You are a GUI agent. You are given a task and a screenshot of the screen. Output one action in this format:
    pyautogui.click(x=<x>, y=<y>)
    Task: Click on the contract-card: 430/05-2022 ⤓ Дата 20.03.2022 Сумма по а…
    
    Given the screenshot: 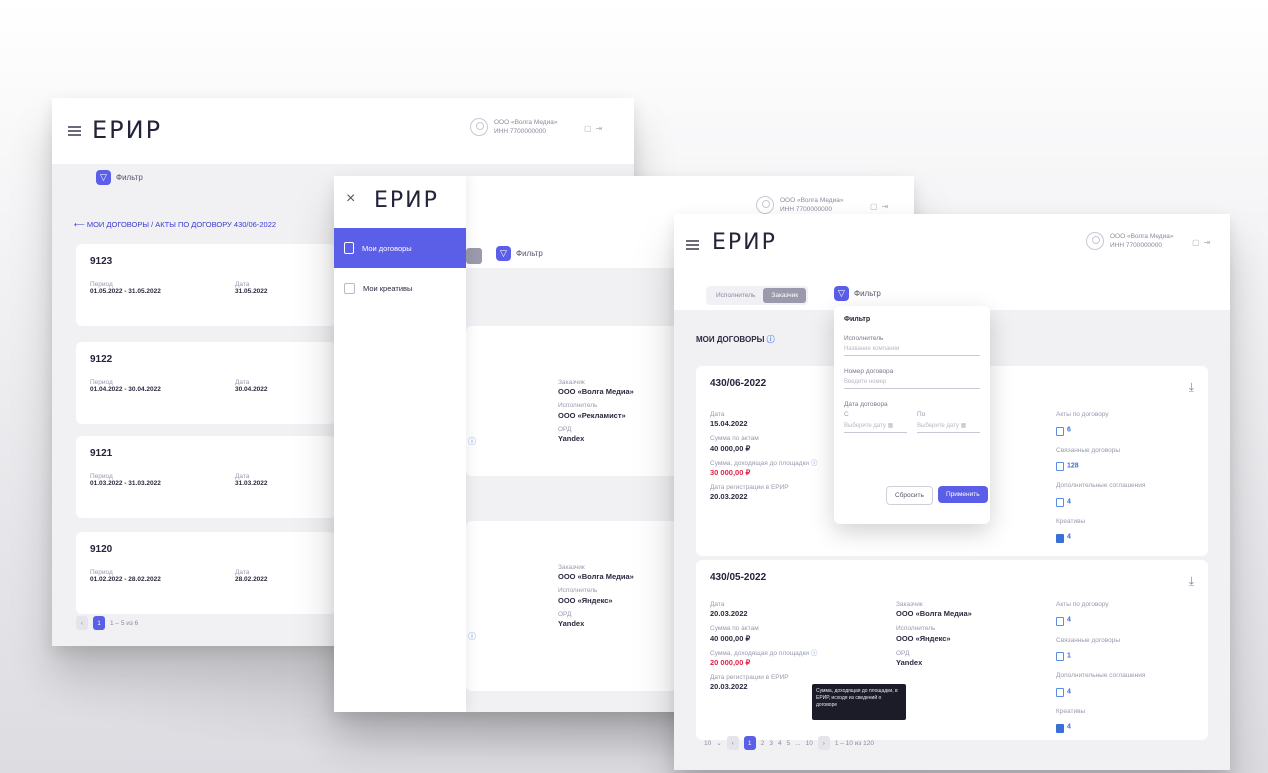 What is the action you would take?
    pyautogui.click(x=952, y=650)
    